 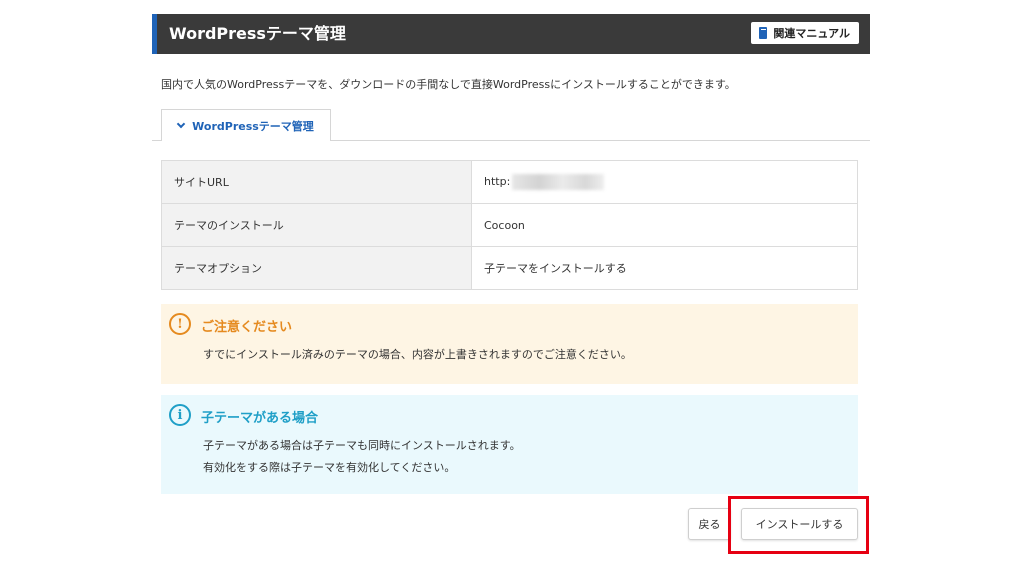 I want to click on install-button: インストールする, so click(x=799, y=524).